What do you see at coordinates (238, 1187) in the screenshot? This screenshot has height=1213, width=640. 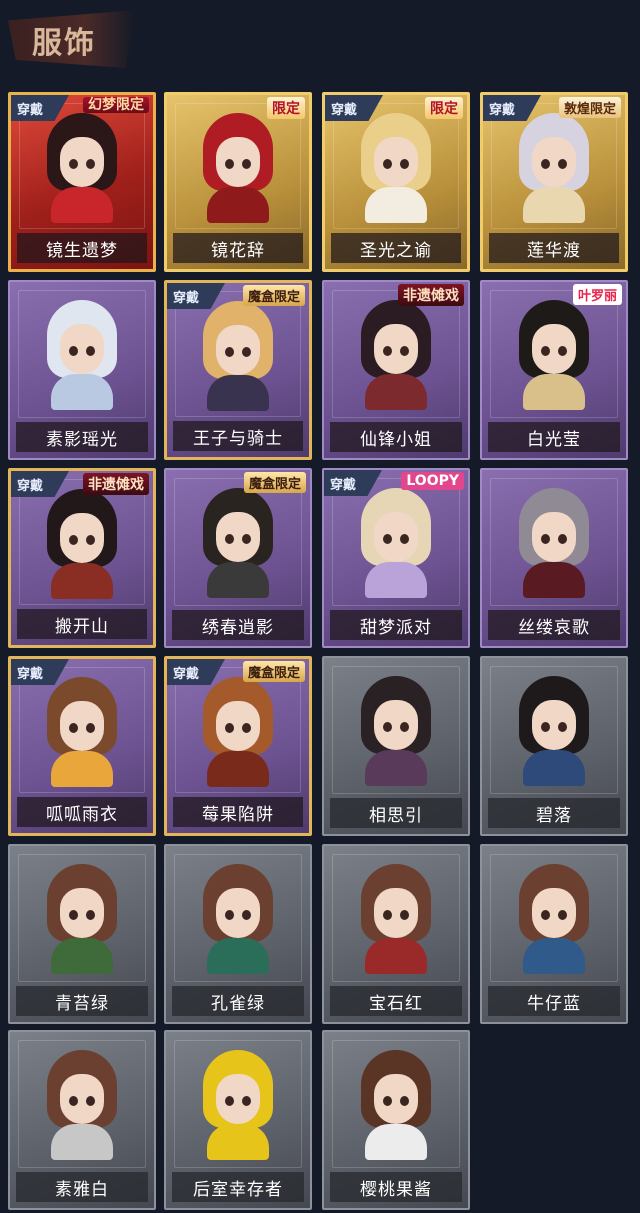 I see `costume-name: 后室幸存者` at bounding box center [238, 1187].